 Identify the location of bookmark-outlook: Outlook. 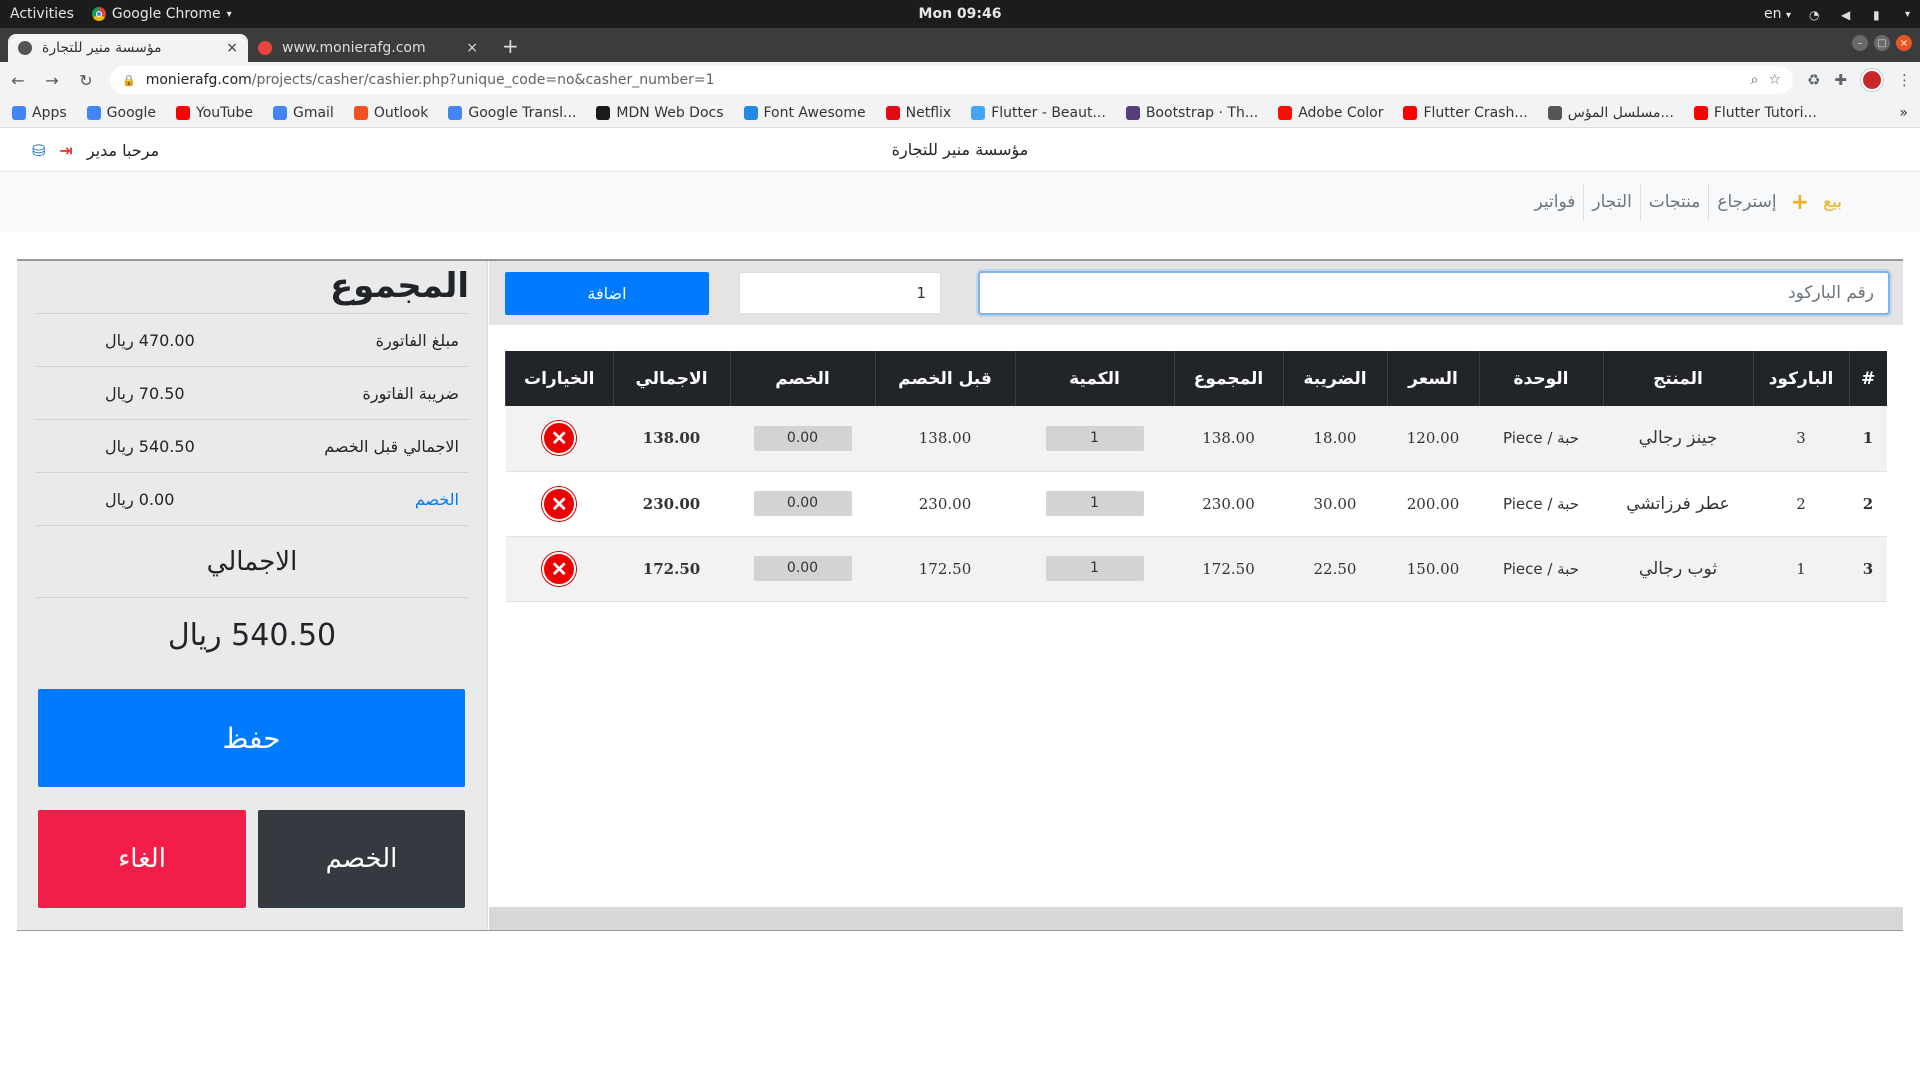
(390, 113).